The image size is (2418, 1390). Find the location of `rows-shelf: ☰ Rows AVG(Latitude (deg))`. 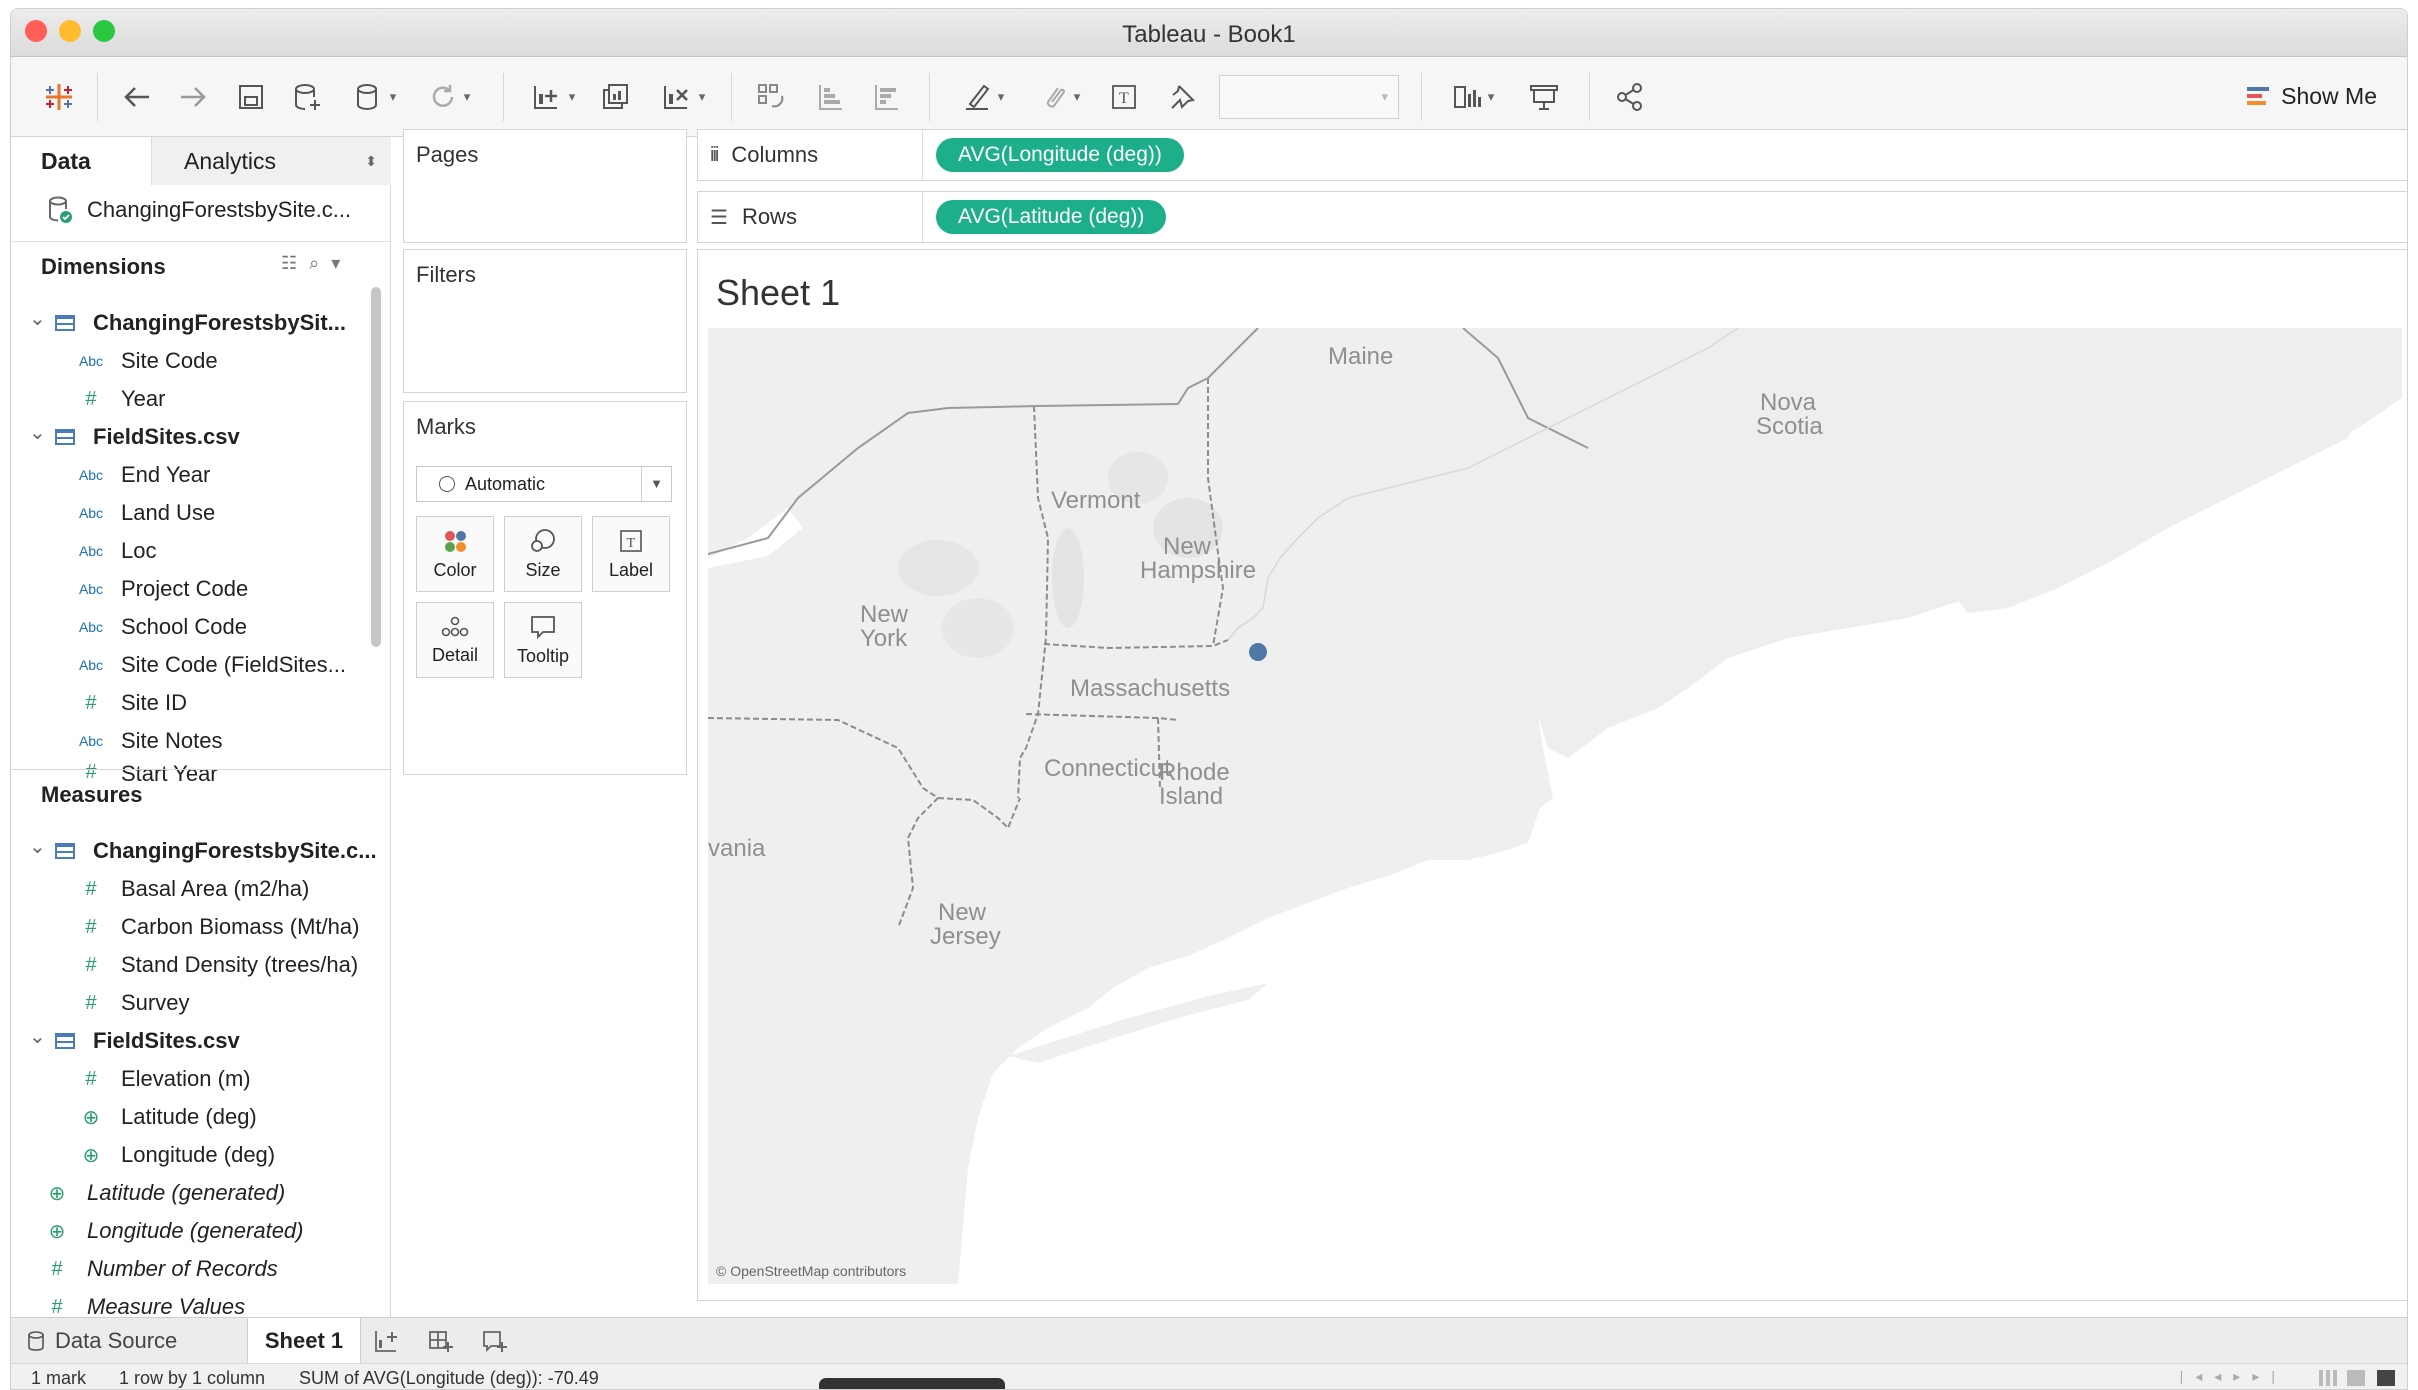

rows-shelf: ☰ Rows AVG(Latitude (deg)) is located at coordinates (1552, 217).